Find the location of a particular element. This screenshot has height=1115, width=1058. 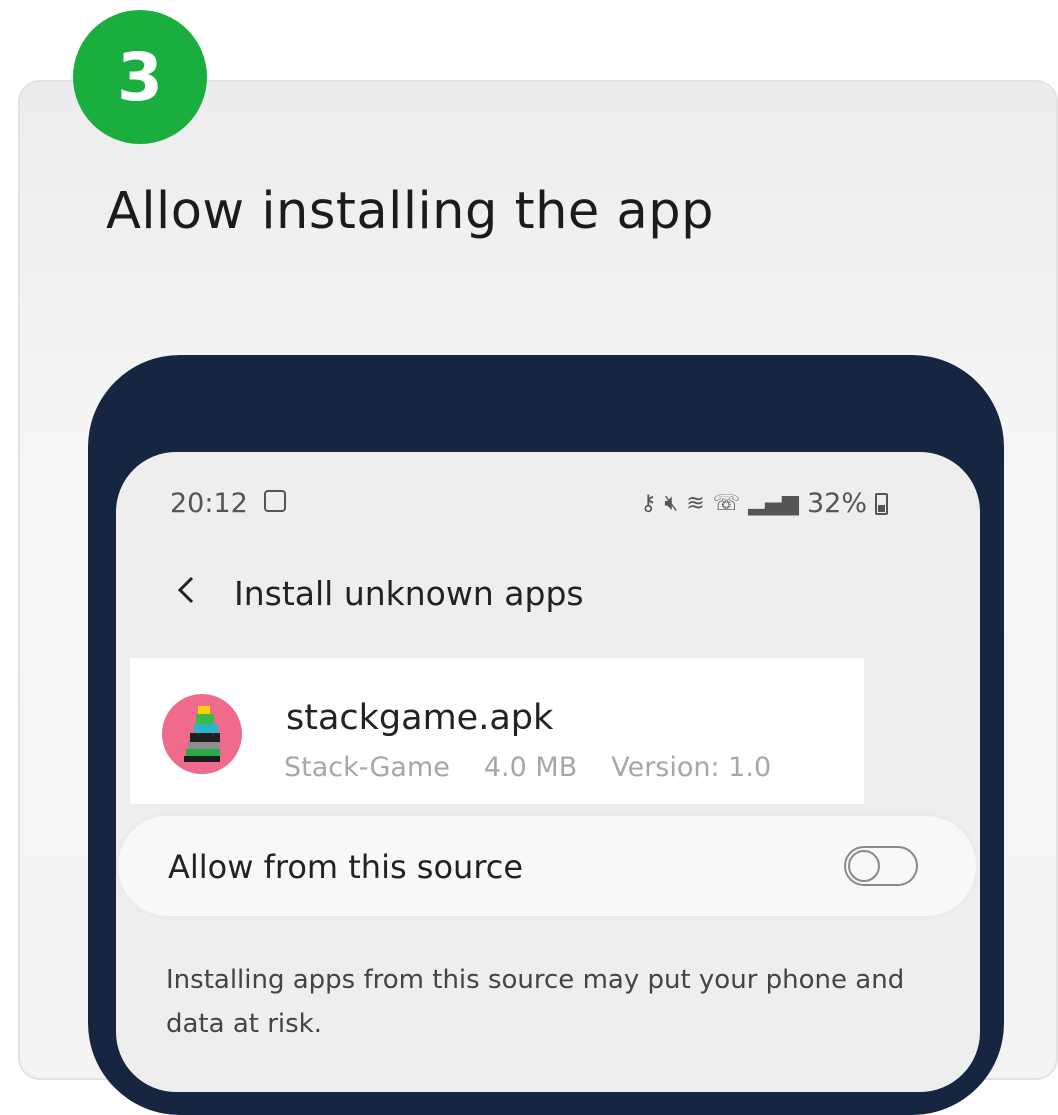

back-button is located at coordinates (188, 590).